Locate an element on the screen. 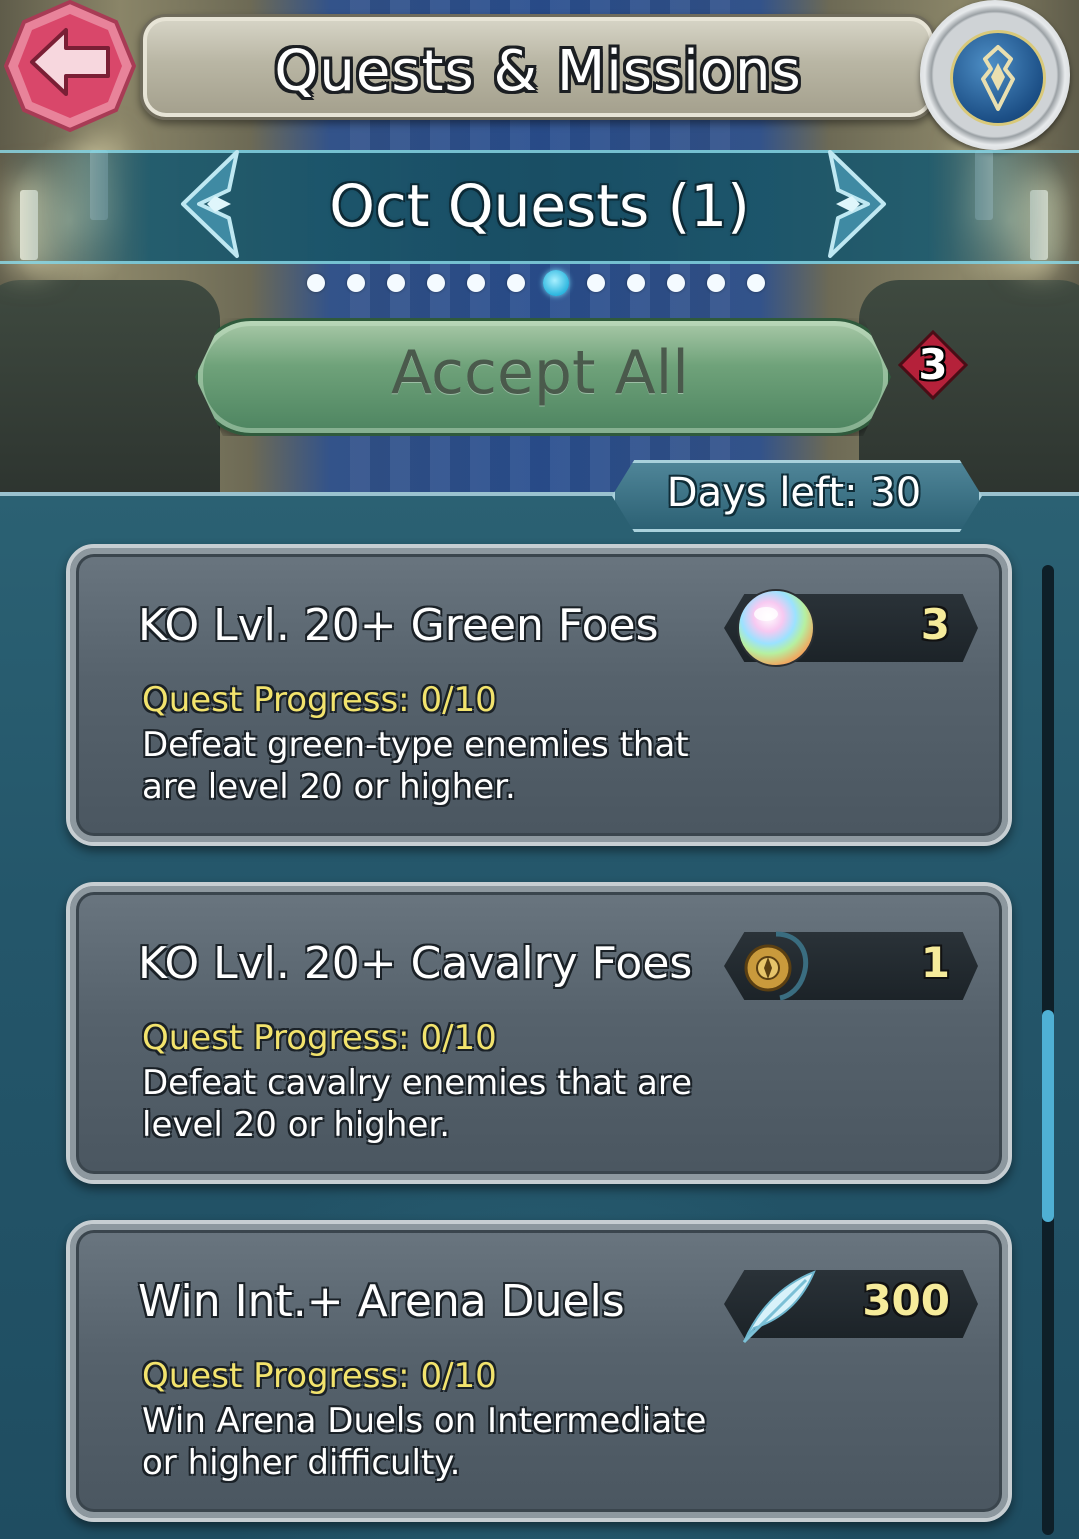 The width and height of the screenshot is (1079, 1539). sacred-seal-icon is located at coordinates (776, 966).